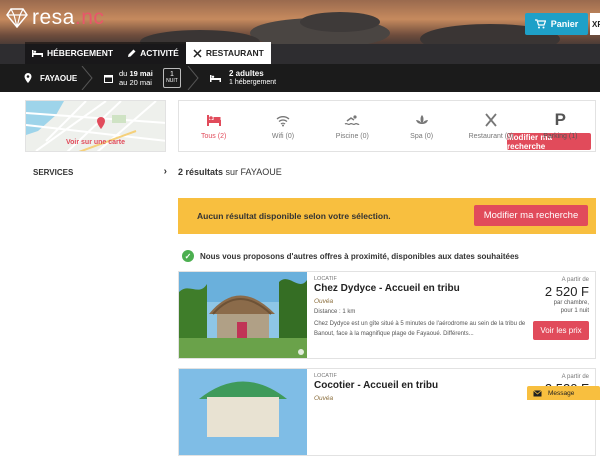 The width and height of the screenshot is (600, 456). I want to click on message-chat-button: Message, so click(563, 393).